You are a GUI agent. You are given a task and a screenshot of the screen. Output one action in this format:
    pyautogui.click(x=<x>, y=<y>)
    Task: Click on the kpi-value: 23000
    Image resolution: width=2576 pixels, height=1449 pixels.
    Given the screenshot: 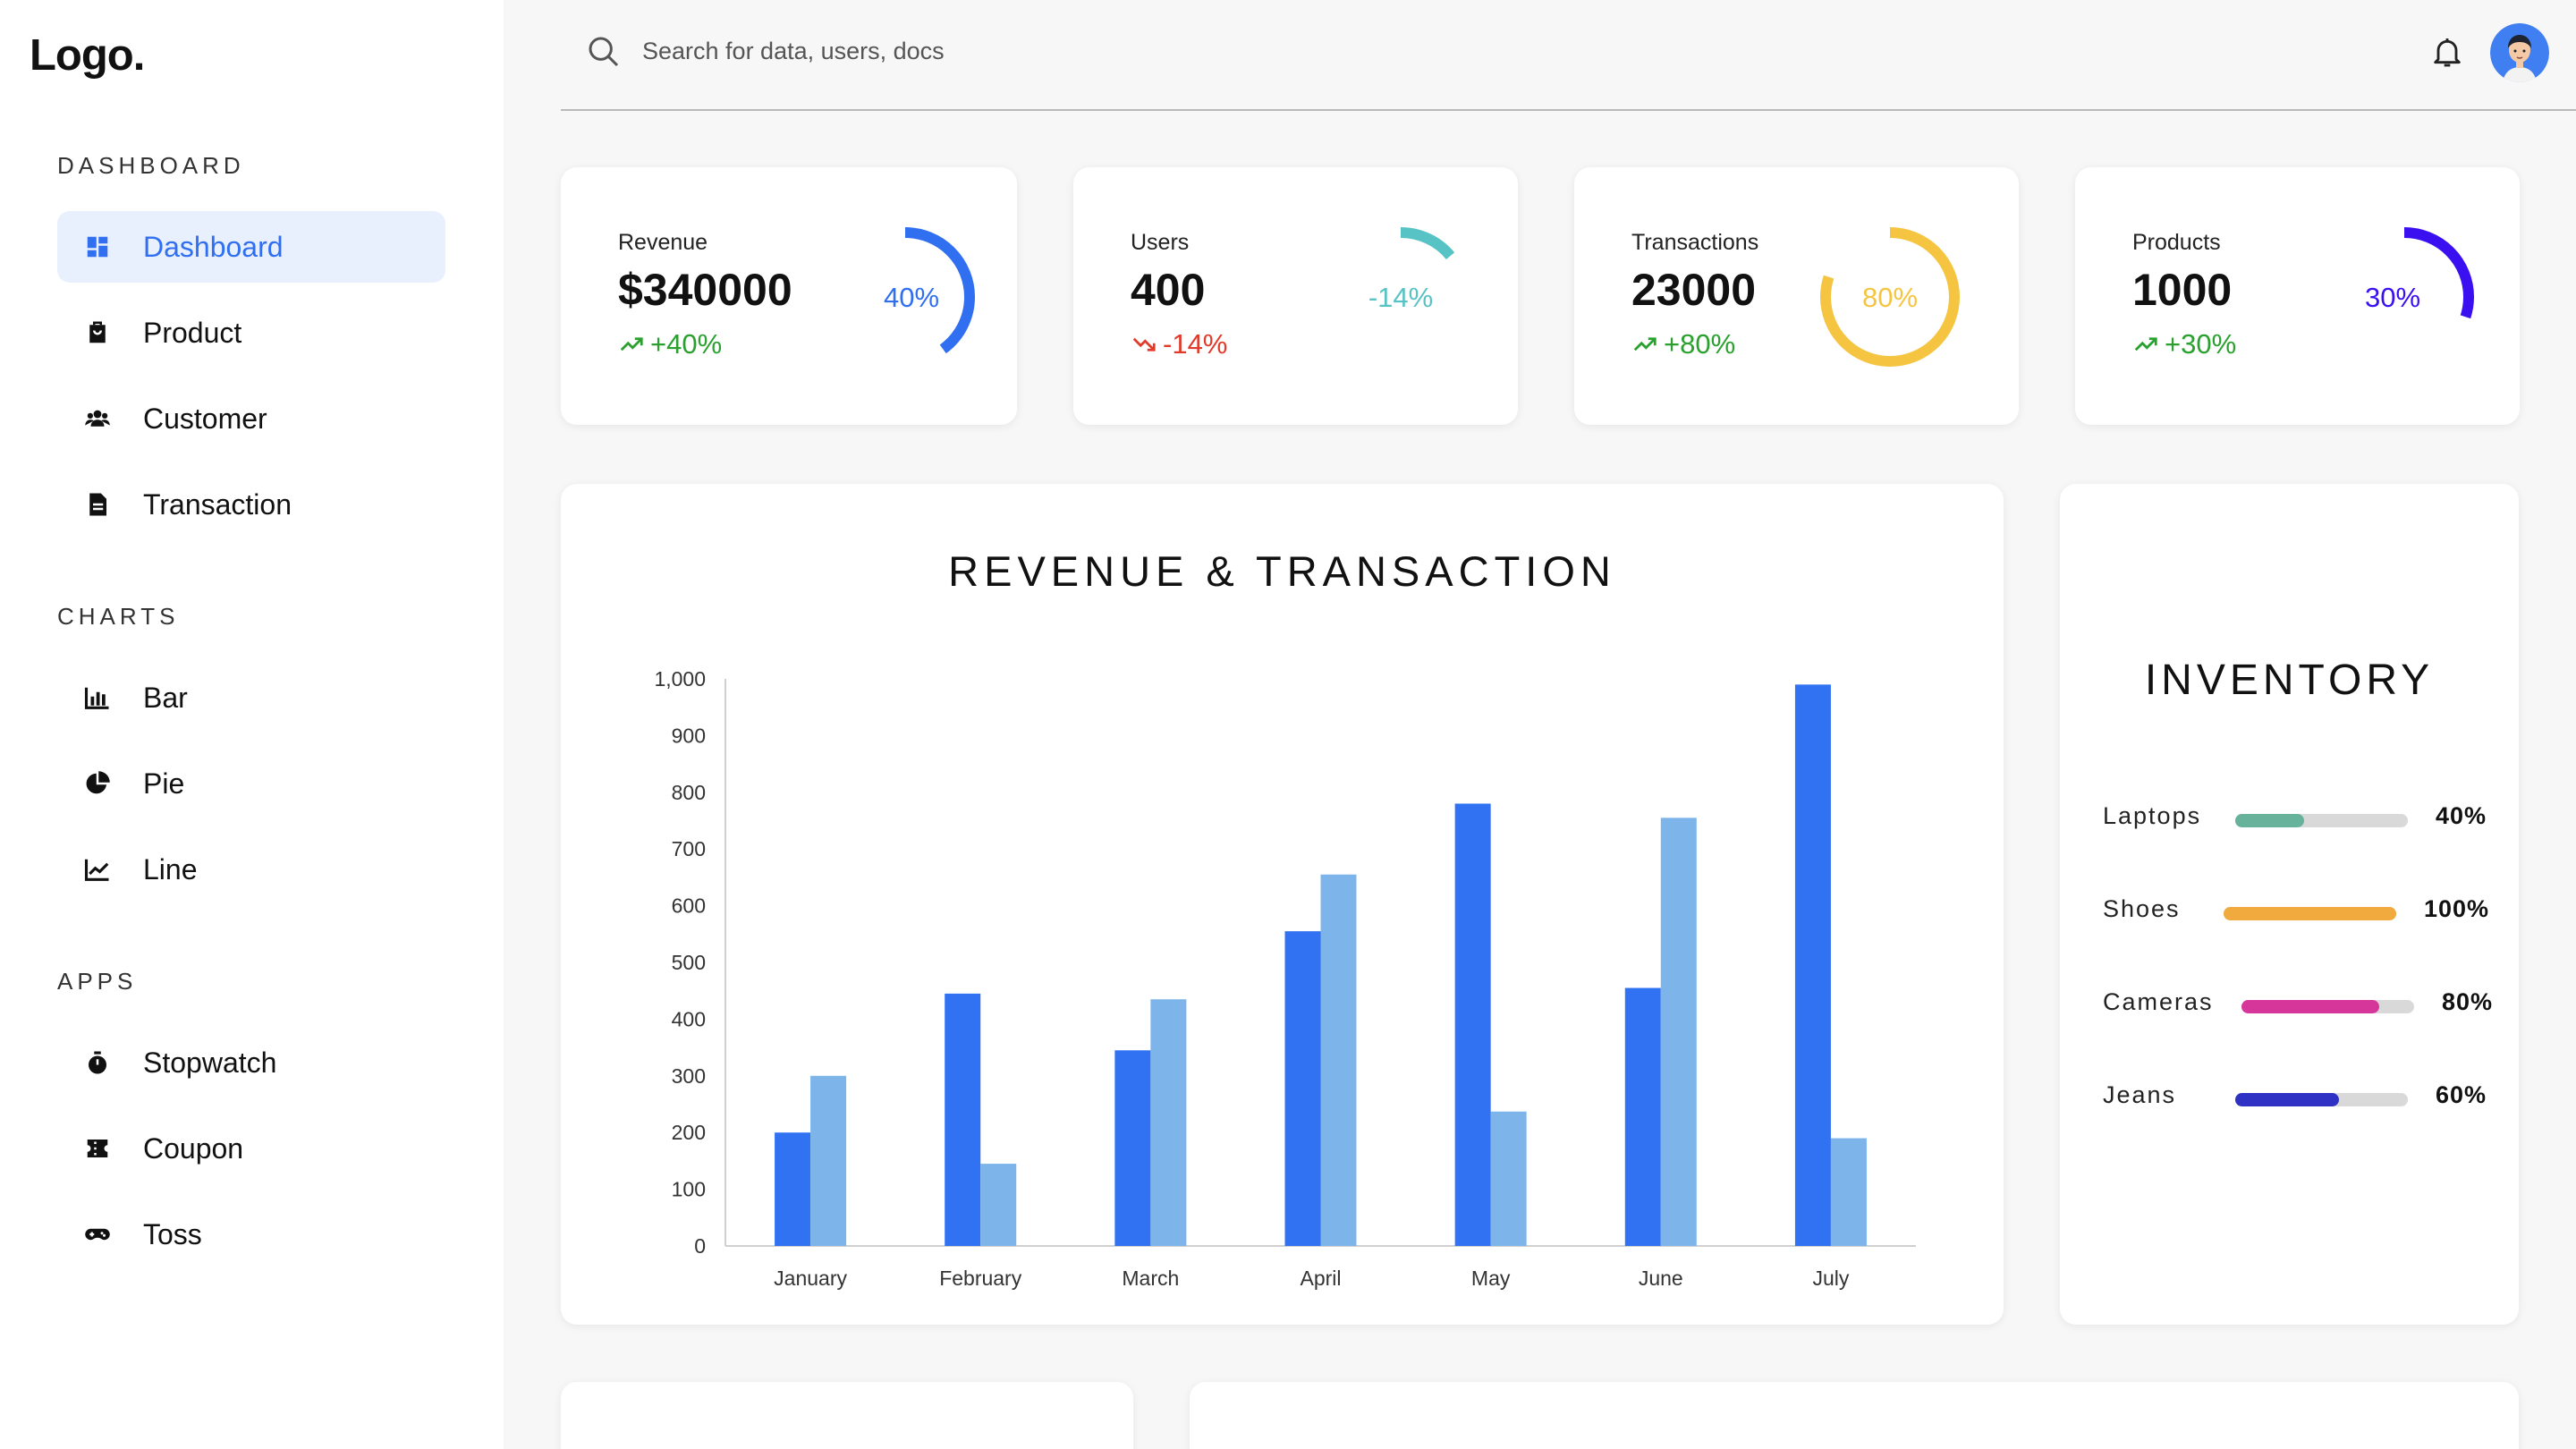 What is the action you would take?
    pyautogui.click(x=1694, y=290)
    